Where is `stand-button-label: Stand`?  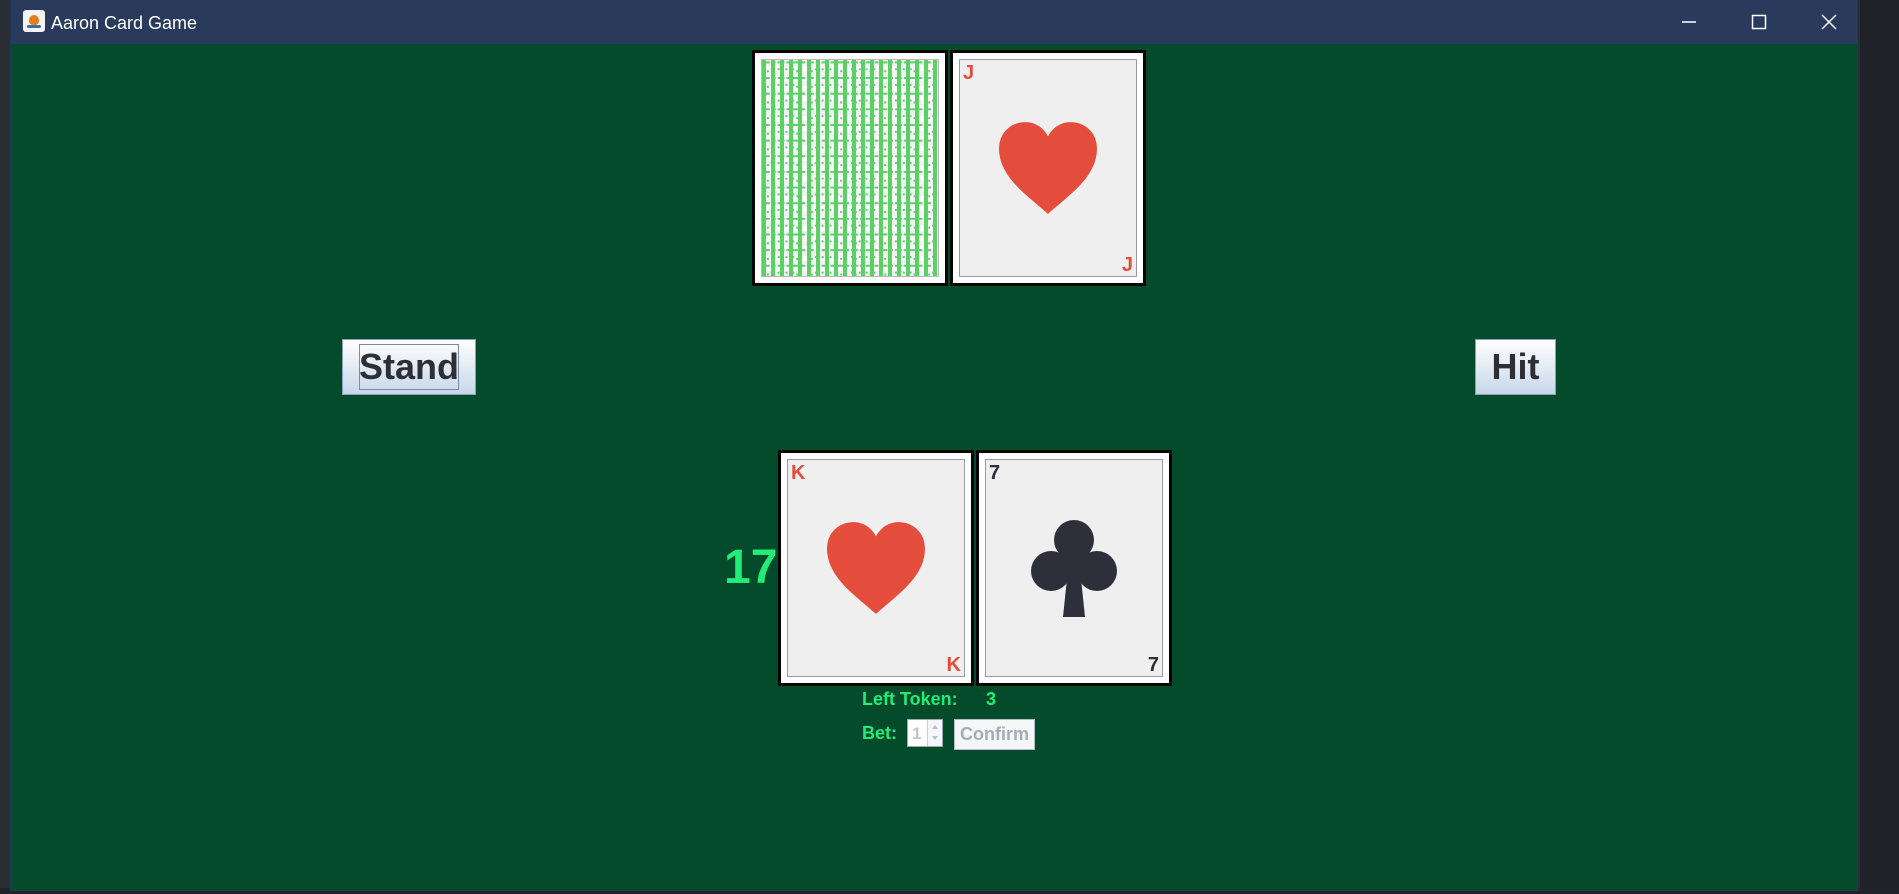 stand-button-label: Stand is located at coordinates (408, 366).